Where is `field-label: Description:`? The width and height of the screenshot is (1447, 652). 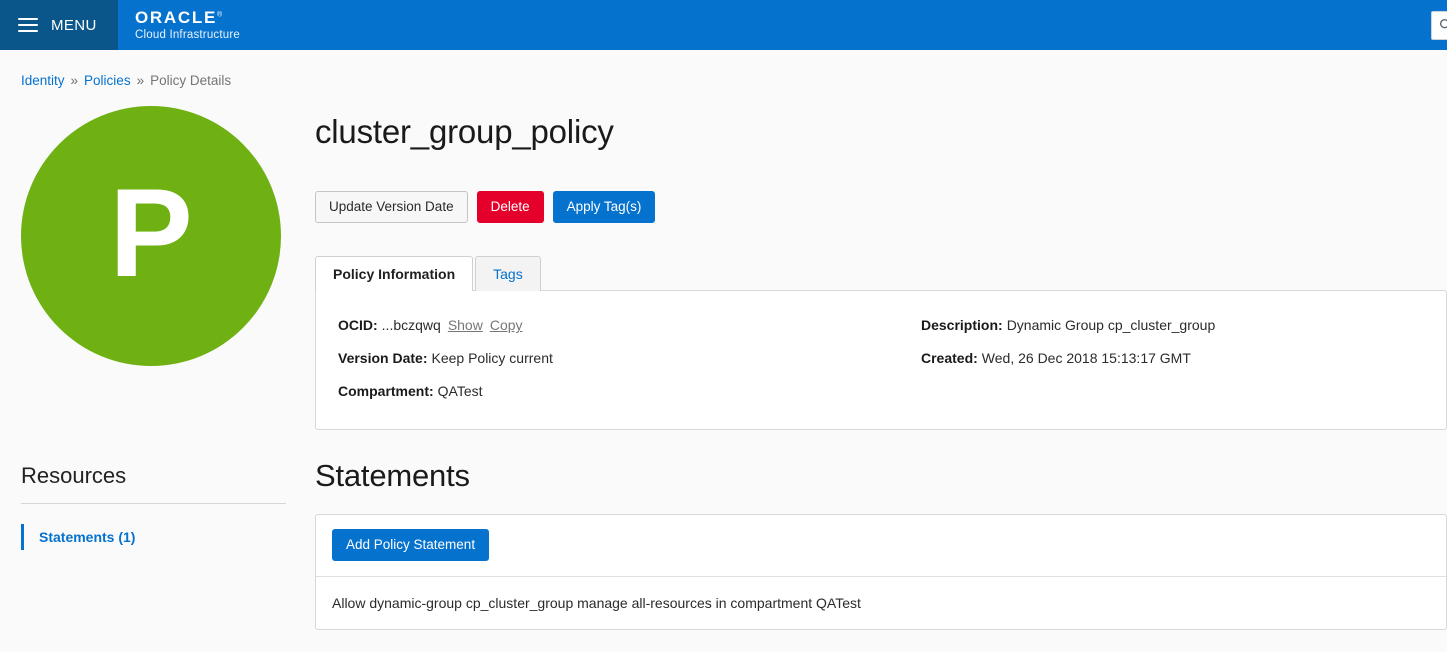 field-label: Description: is located at coordinates (962, 325).